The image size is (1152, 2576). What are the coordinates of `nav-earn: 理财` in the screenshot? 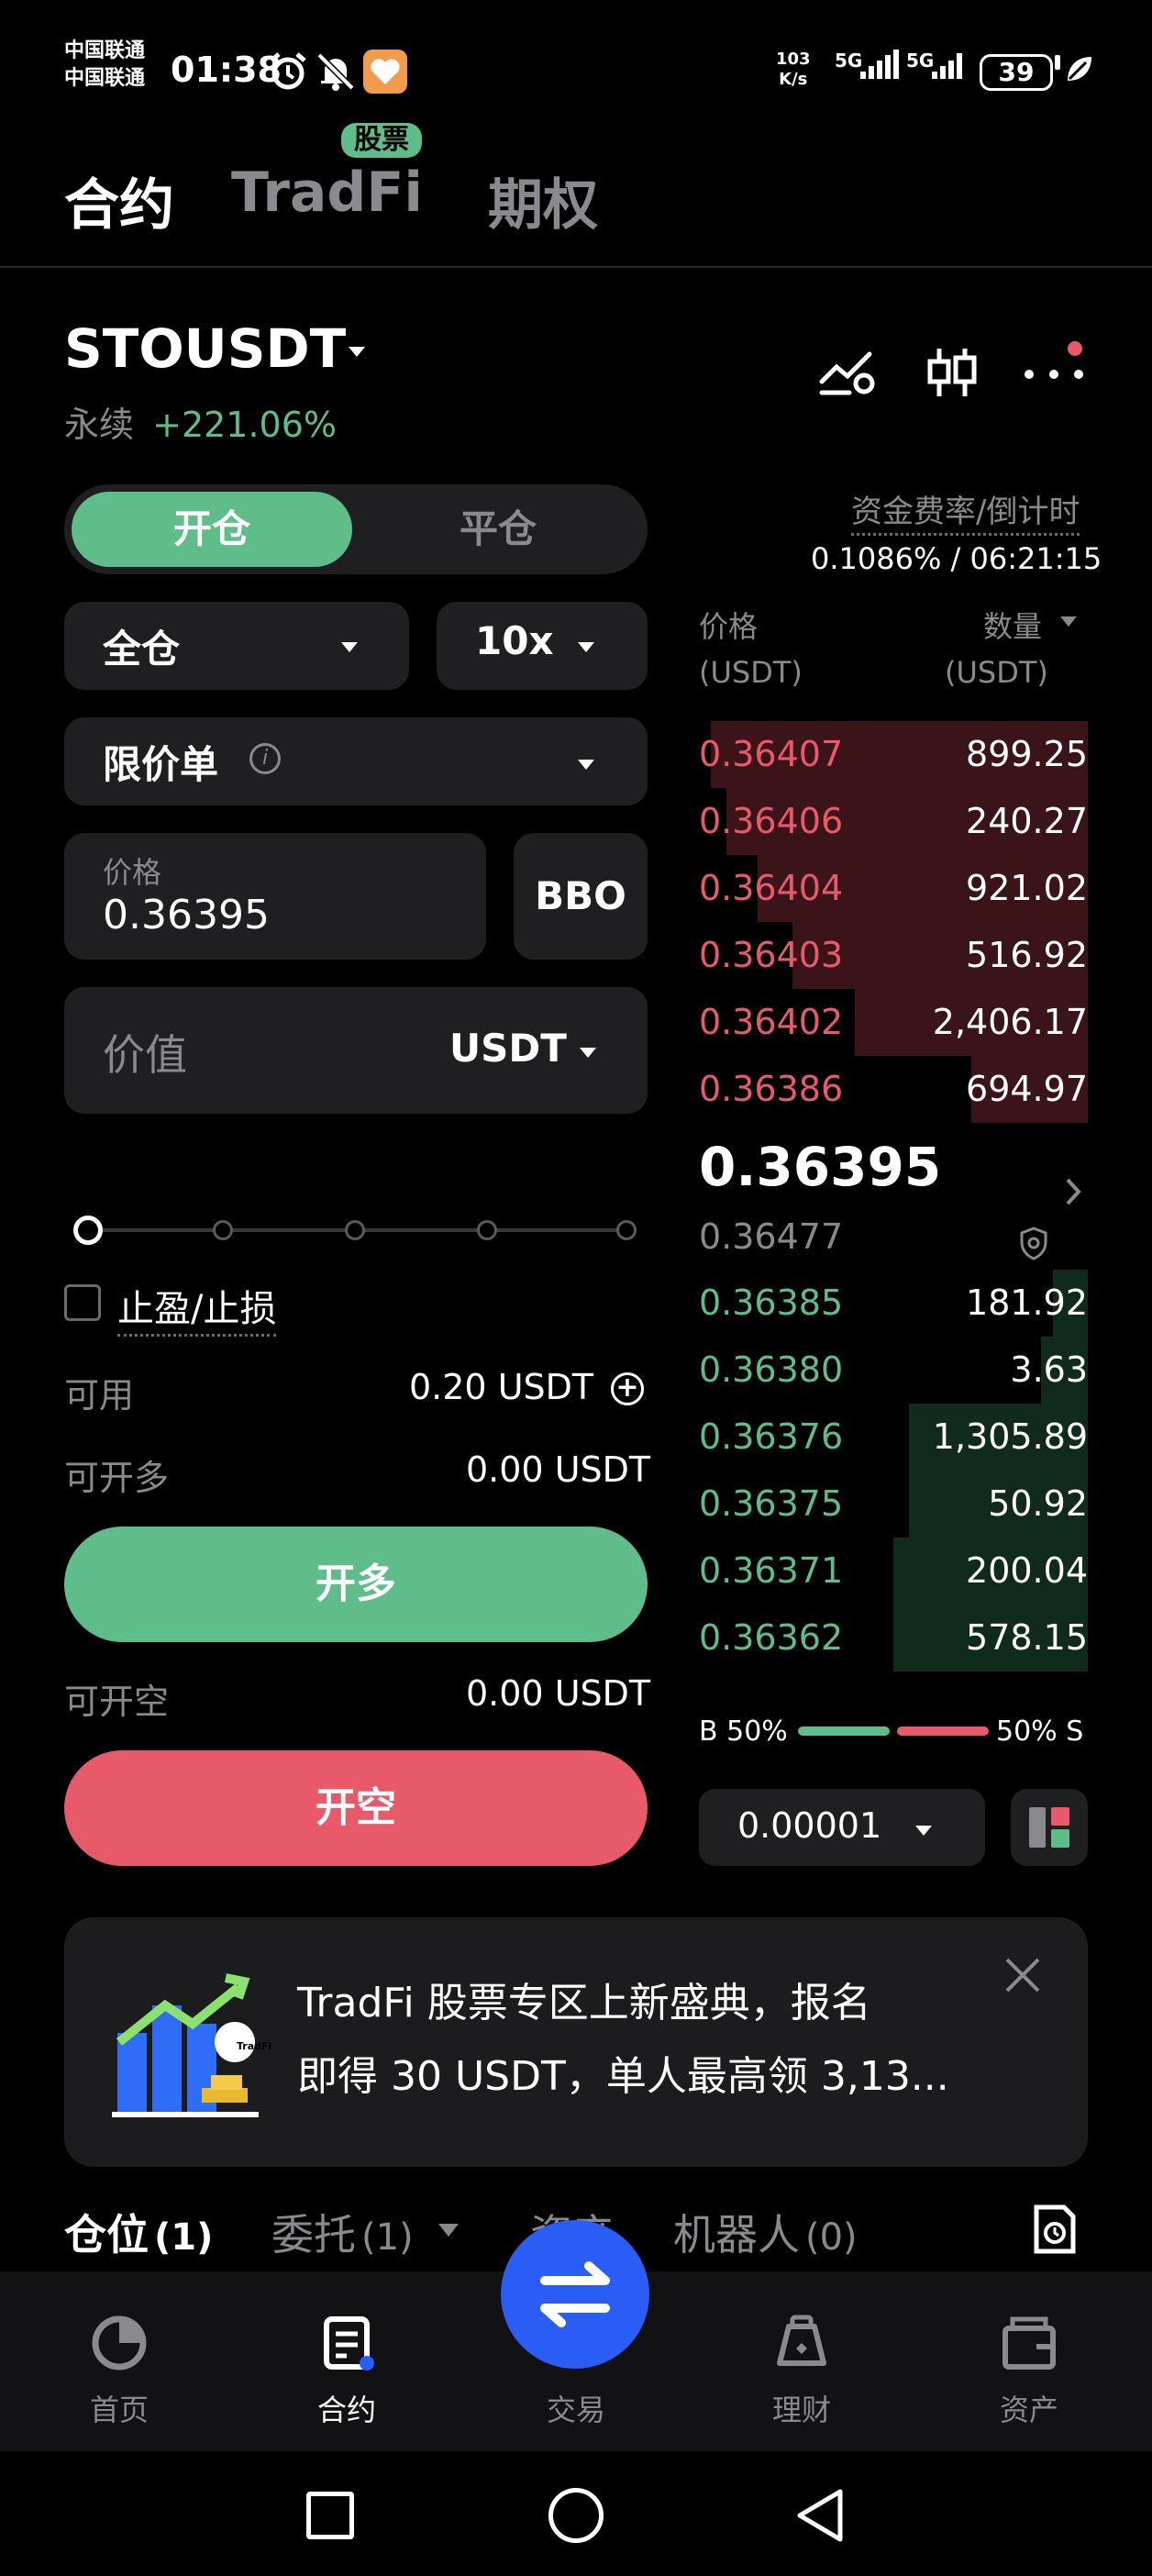 It's located at (801, 2371).